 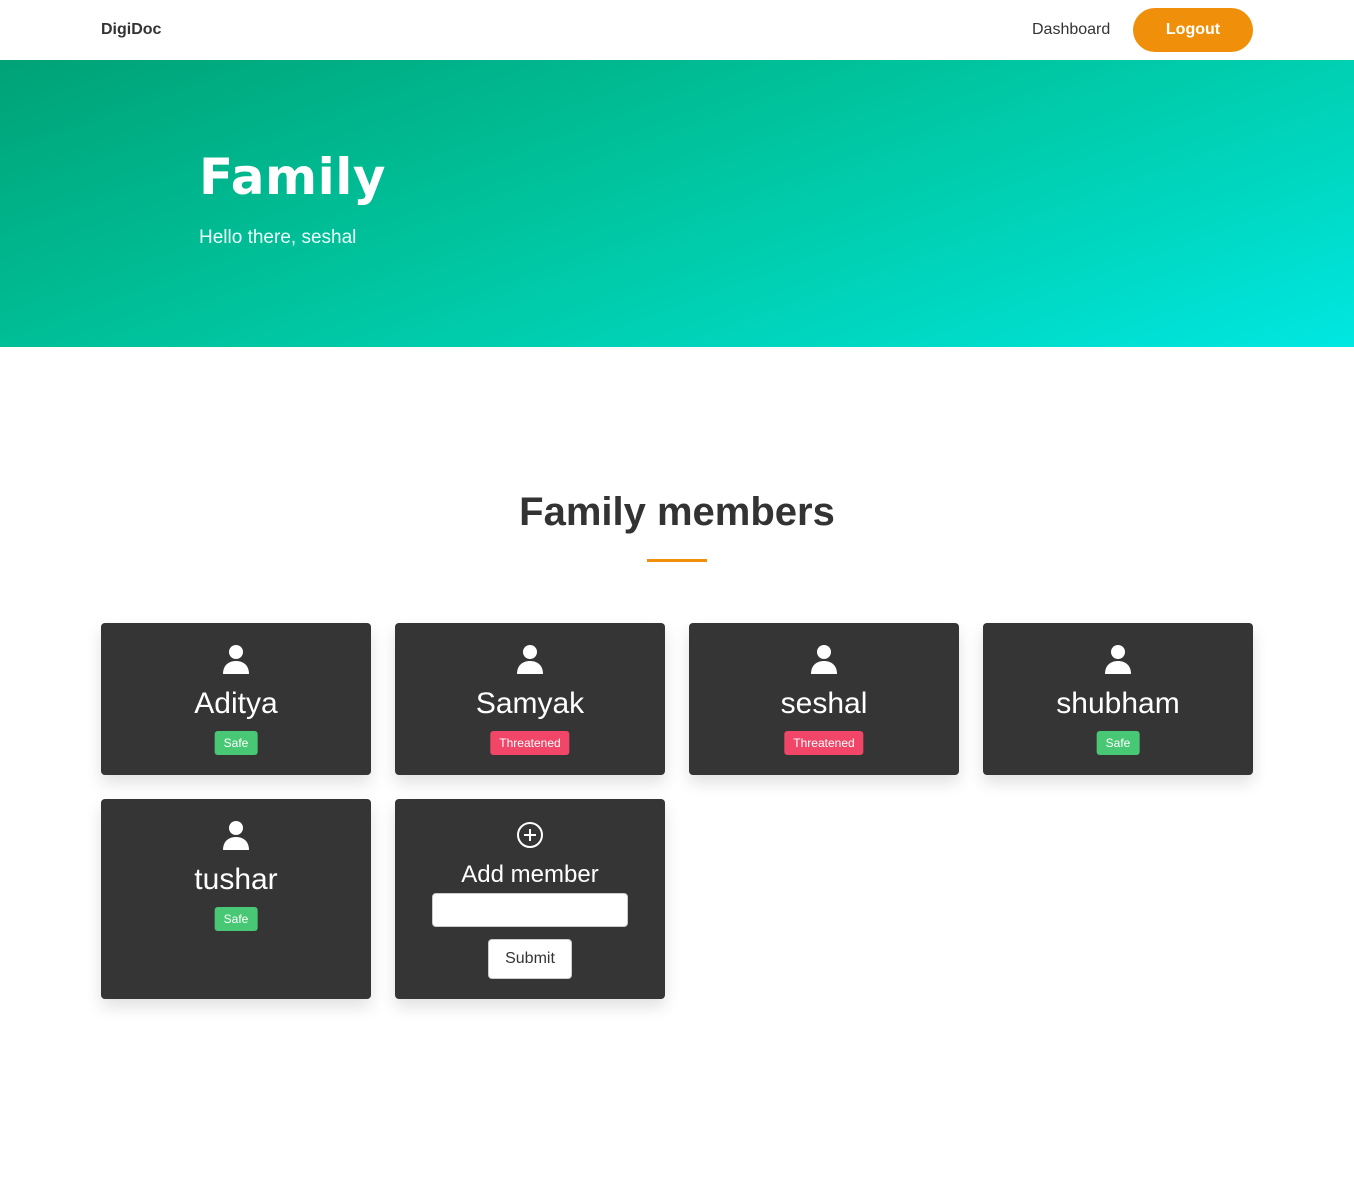 I want to click on member-card: tushar Safe, so click(x=236, y=899).